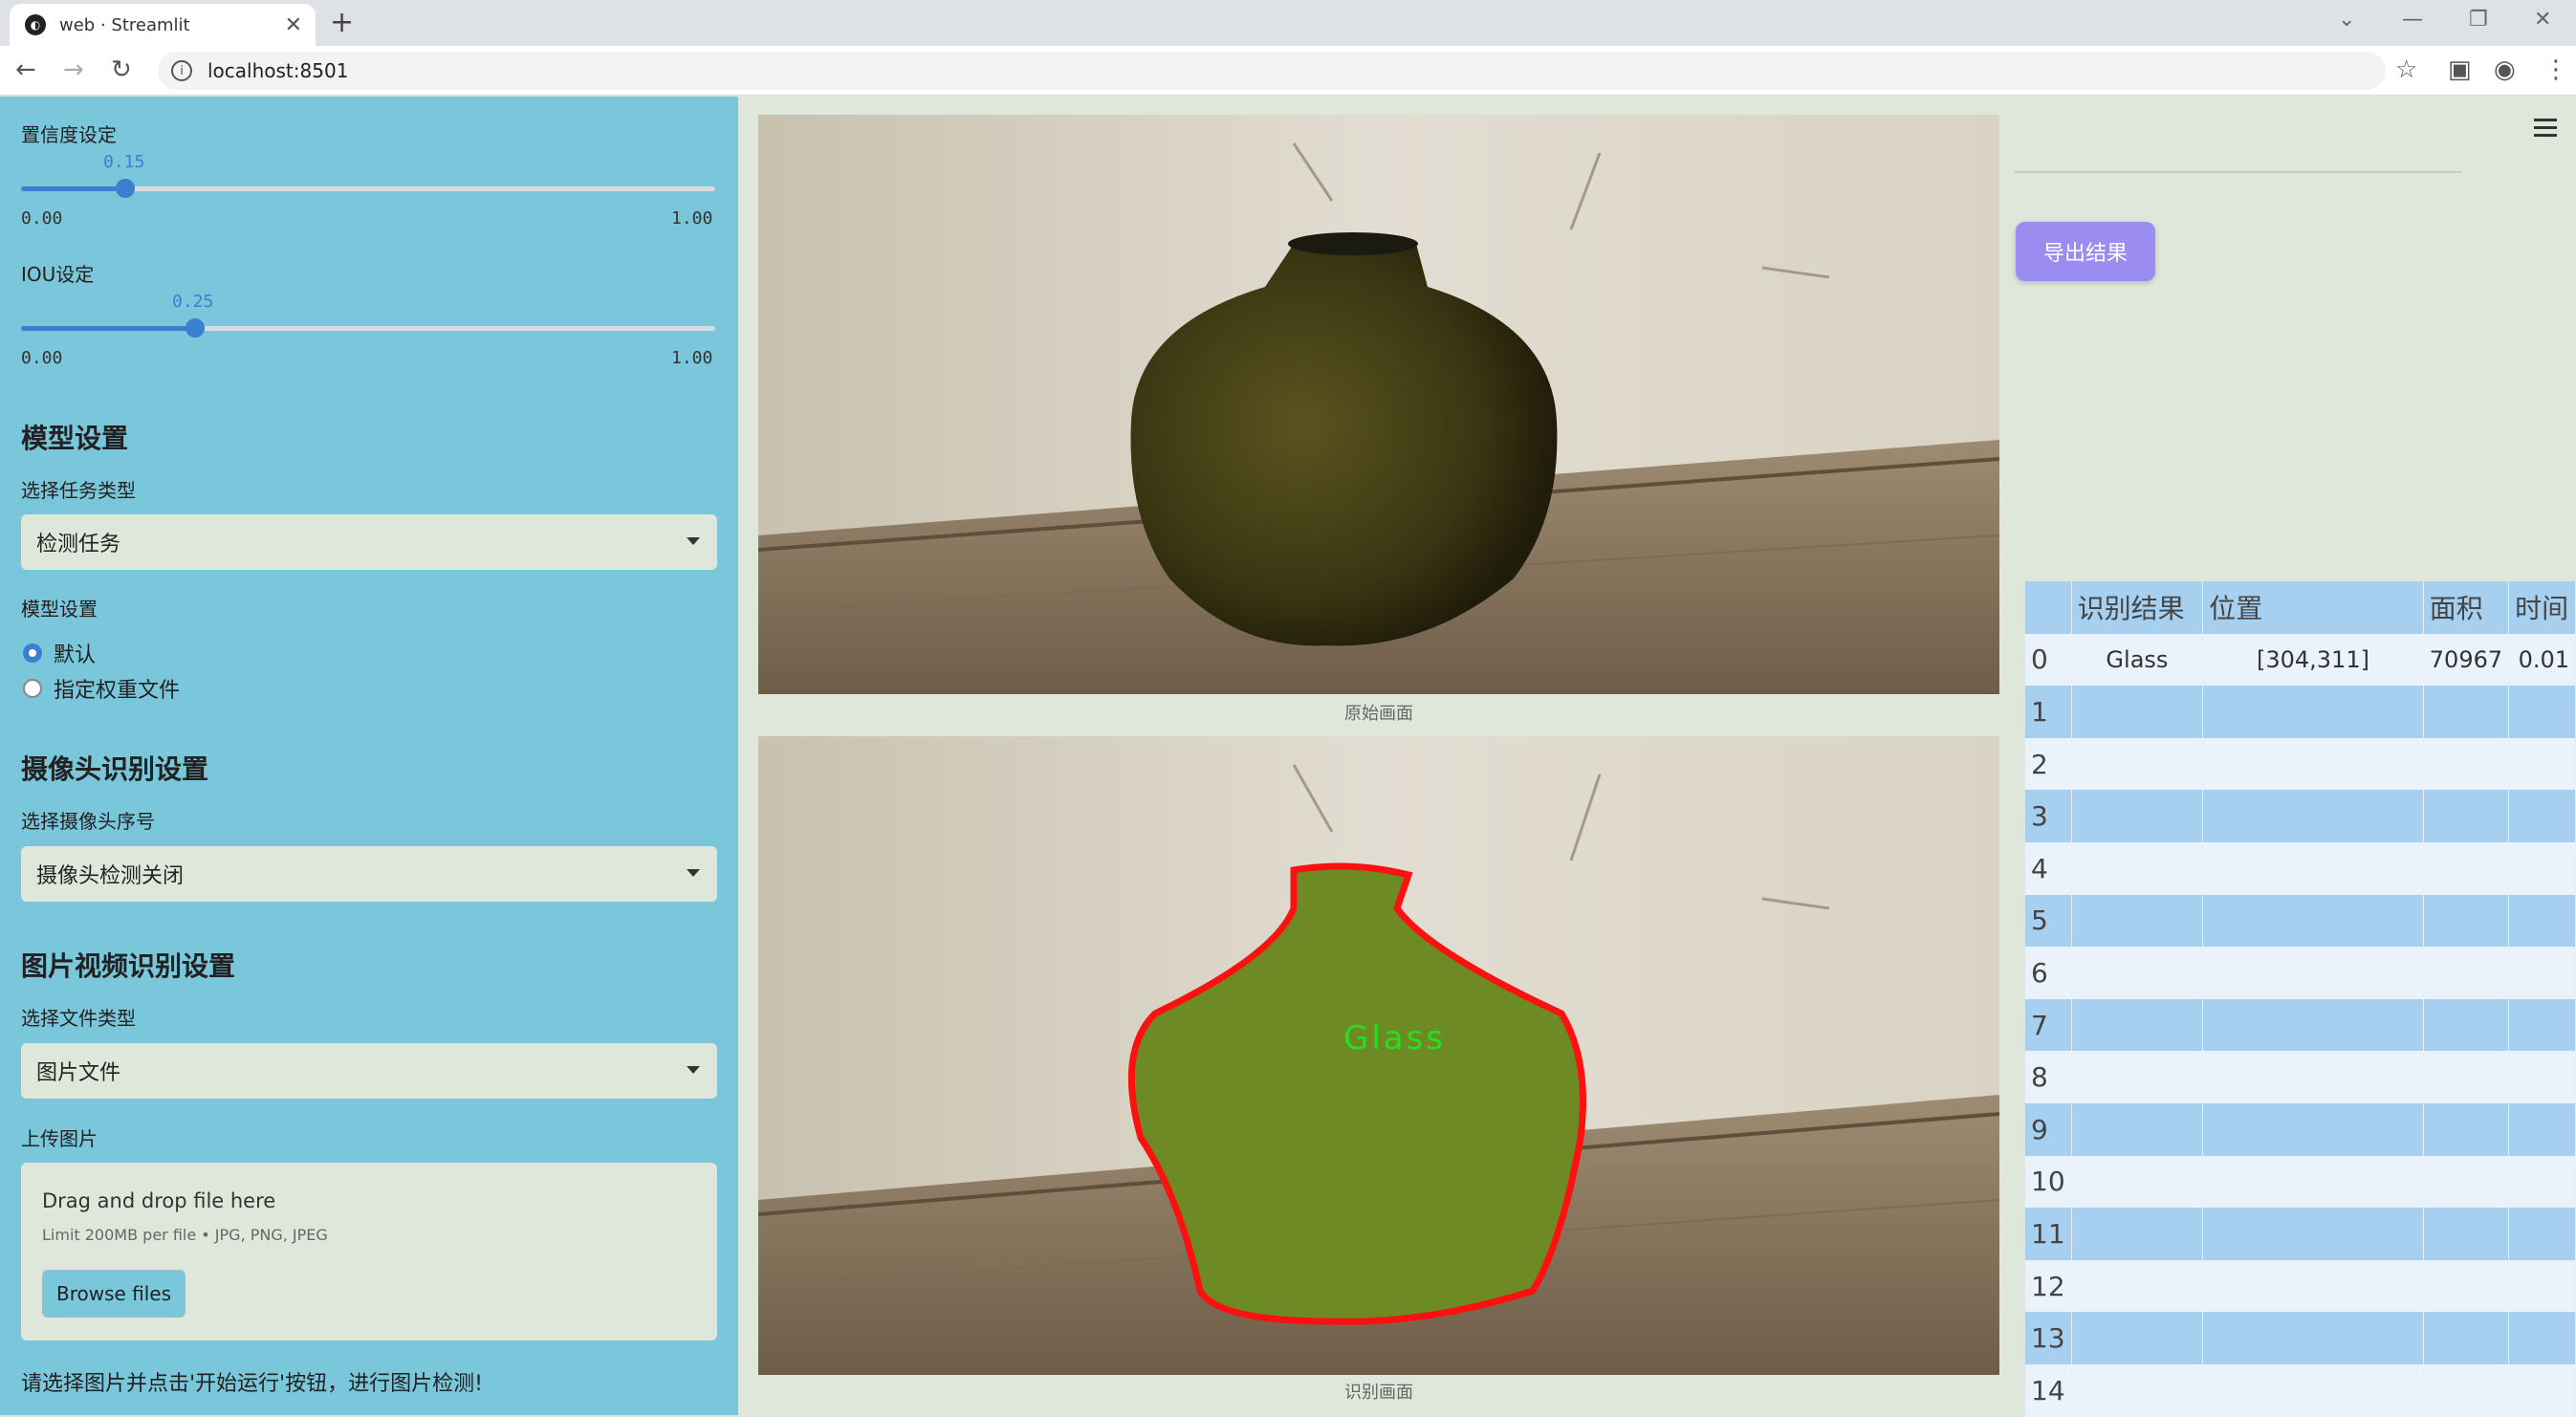 The width and height of the screenshot is (2576, 1417). What do you see at coordinates (2300, 921) in the screenshot?
I see `table-row: 5` at bounding box center [2300, 921].